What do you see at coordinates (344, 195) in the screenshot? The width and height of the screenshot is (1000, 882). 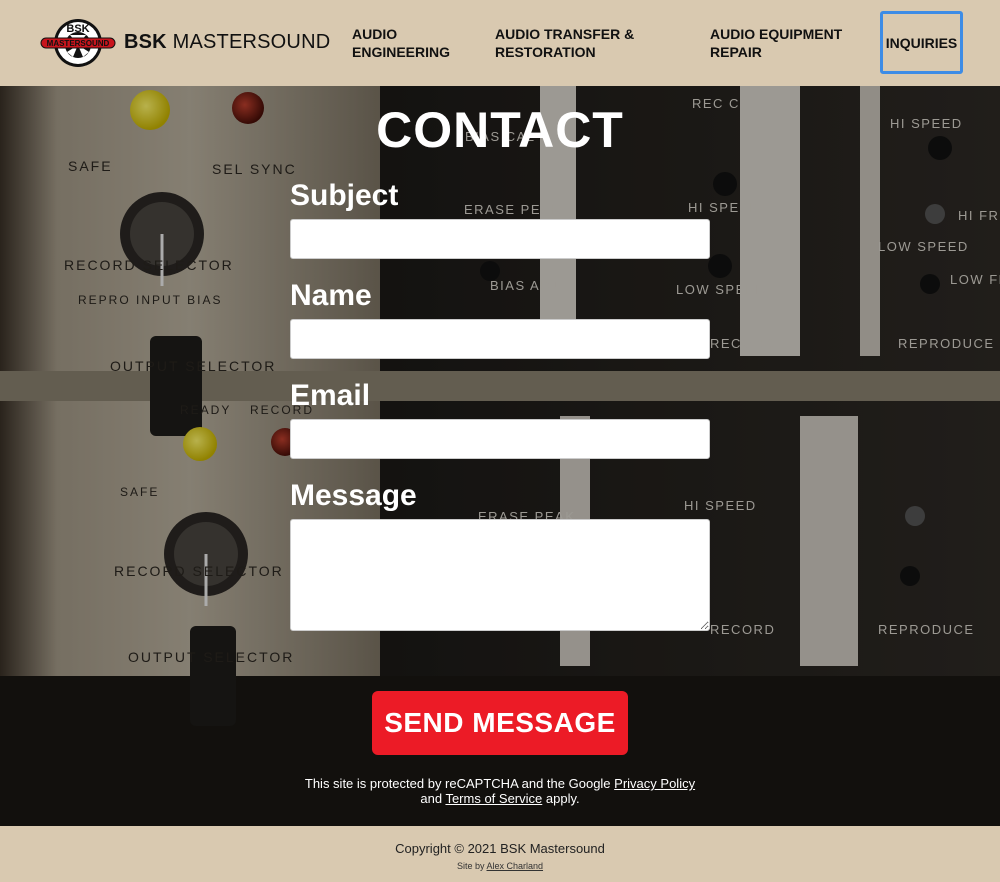 I see `subject-label: Subject` at bounding box center [344, 195].